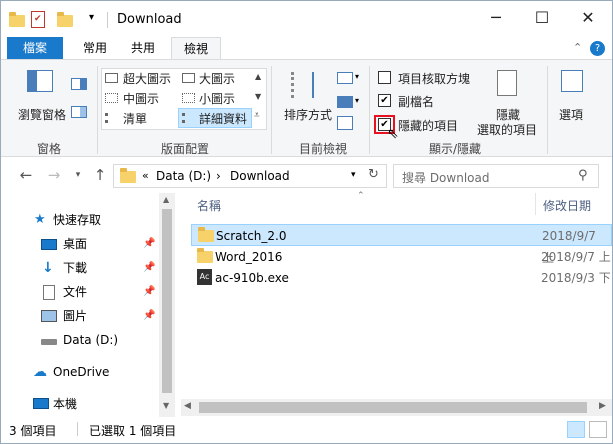 This screenshot has height=444, width=613. Describe the element at coordinates (209, 205) in the screenshot. I see `column-header-name: 名稱` at that location.